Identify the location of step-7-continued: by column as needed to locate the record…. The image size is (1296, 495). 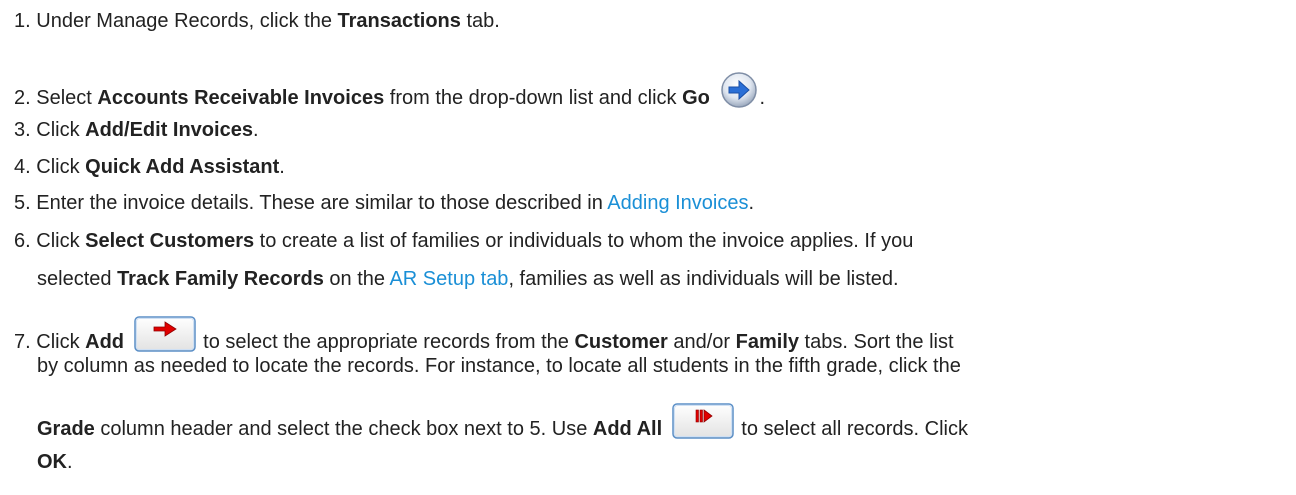
(499, 366).